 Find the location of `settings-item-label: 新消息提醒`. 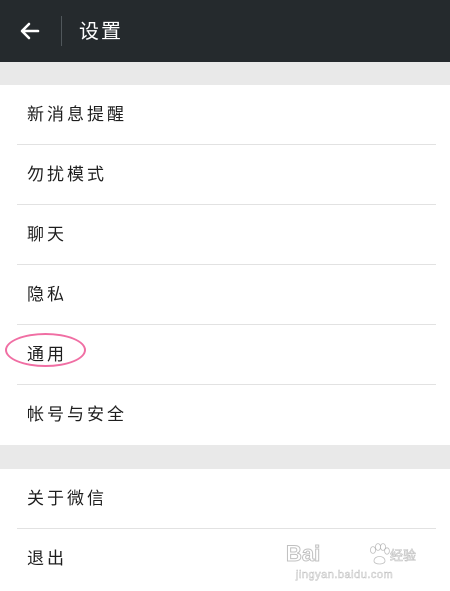

settings-item-label: 新消息提醒 is located at coordinates (77, 115).